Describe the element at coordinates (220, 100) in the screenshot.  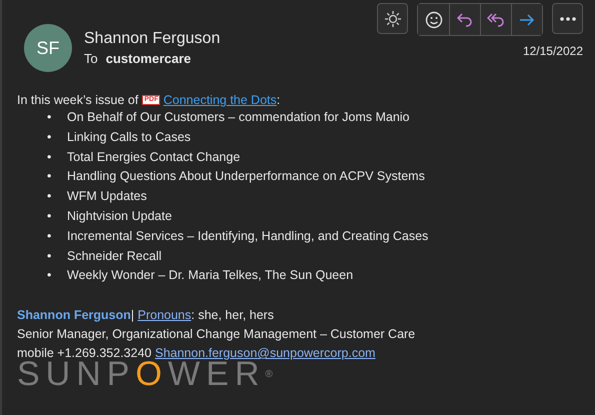
I see `issue-link: Connecting the Dots` at that location.